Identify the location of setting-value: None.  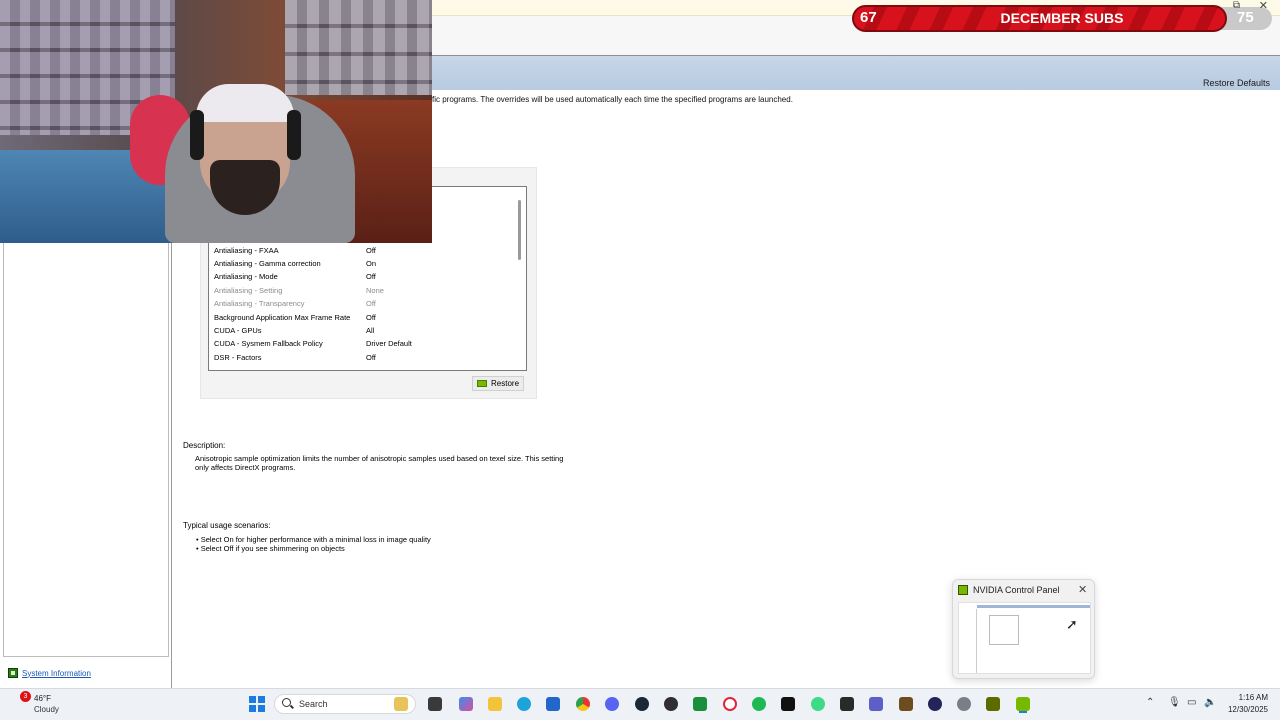
(375, 290).